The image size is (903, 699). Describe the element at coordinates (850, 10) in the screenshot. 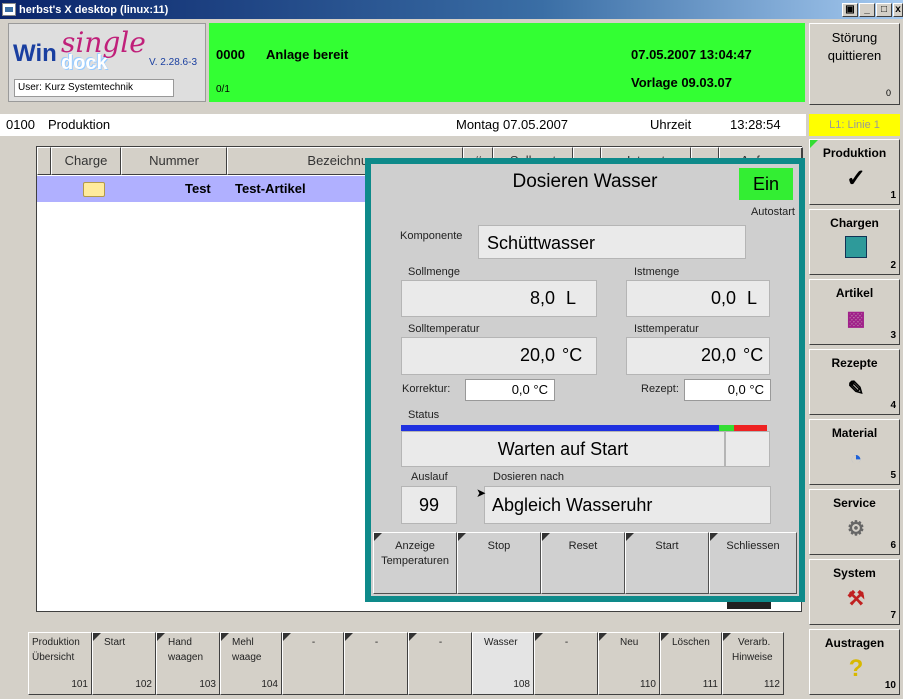

I see `window-menu-button: ▣` at that location.